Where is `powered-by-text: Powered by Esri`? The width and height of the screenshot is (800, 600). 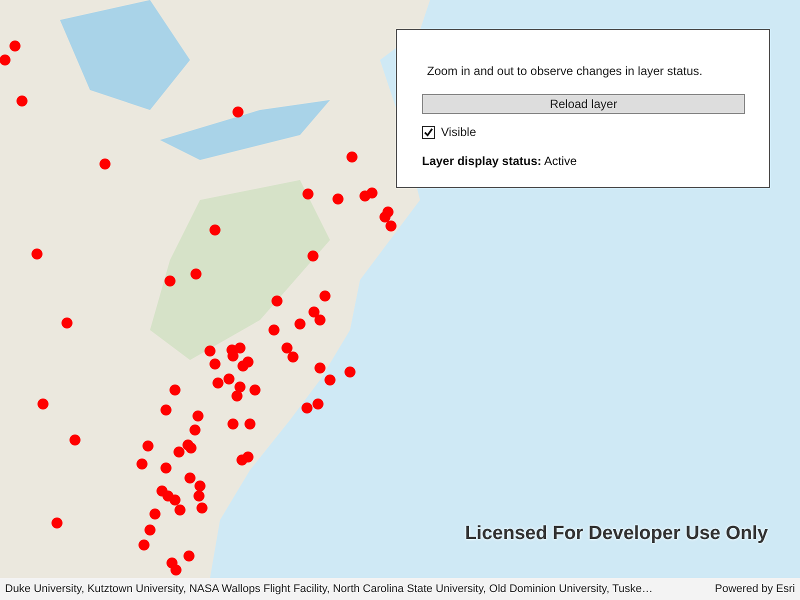
powered-by-text: Powered by Esri is located at coordinates (754, 589).